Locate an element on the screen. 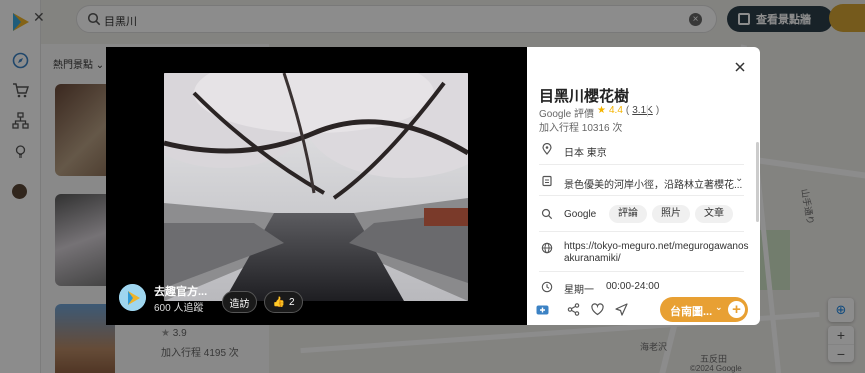 The width and height of the screenshot is (865, 373). reviews-chip: 評論 is located at coordinates (628, 214).